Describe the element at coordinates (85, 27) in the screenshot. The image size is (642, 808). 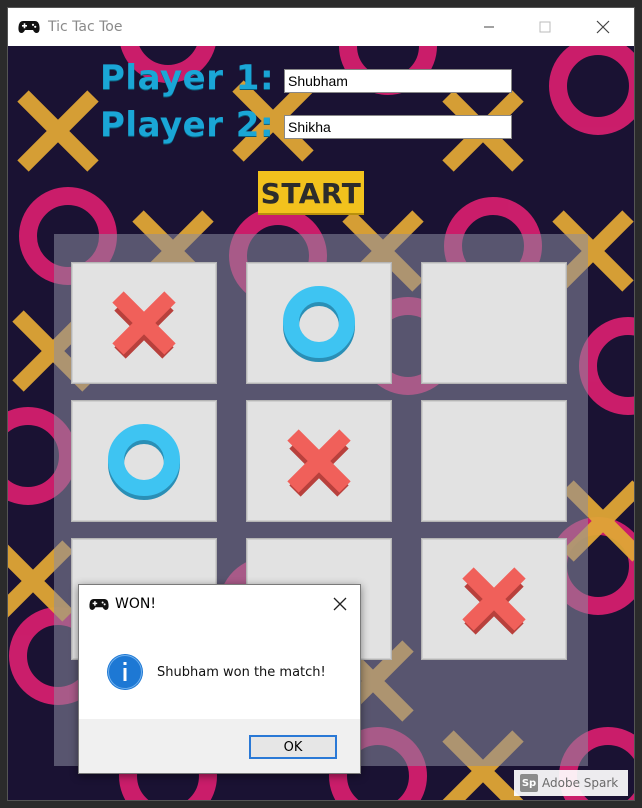
I see `window-title: Tic Tac Toe` at that location.